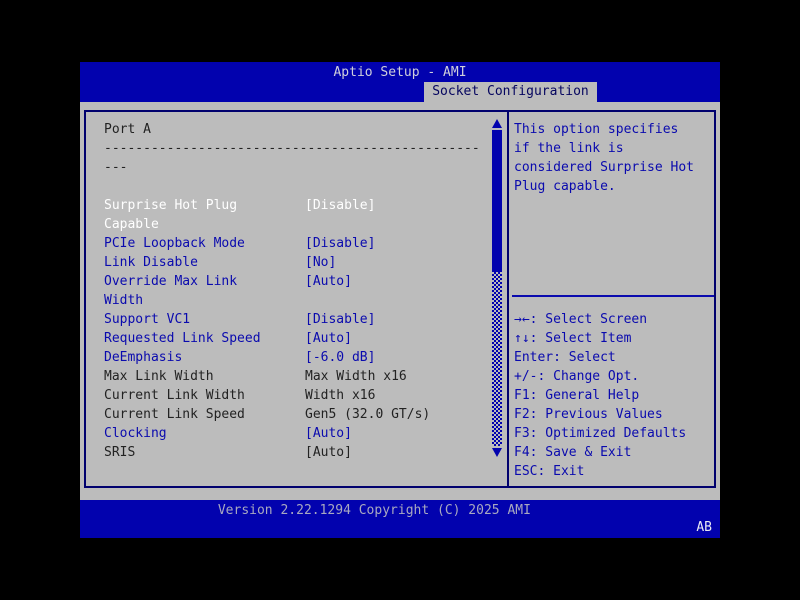 This screenshot has width=800, height=600. What do you see at coordinates (400, 82) in the screenshot?
I see `title-bar: Aptio Setup - AMI Socket Configuration` at bounding box center [400, 82].